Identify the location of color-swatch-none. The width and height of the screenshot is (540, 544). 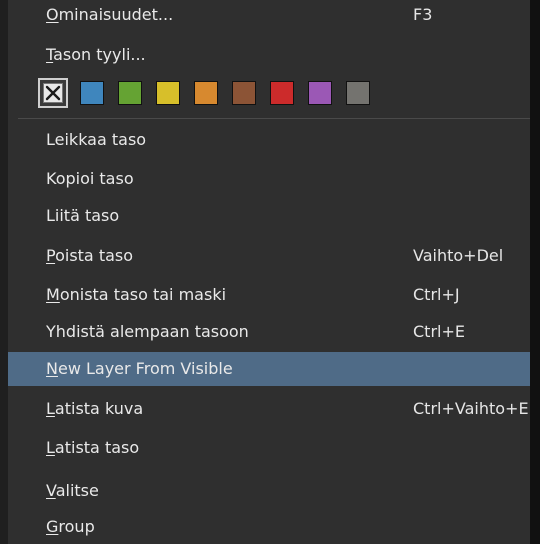
(53, 93).